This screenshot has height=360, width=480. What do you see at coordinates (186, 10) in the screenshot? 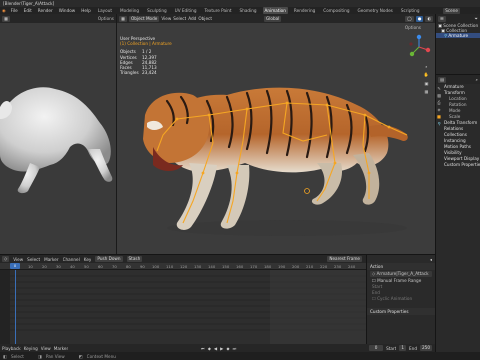
I see `tab-uv-editing: UV Editing` at bounding box center [186, 10].